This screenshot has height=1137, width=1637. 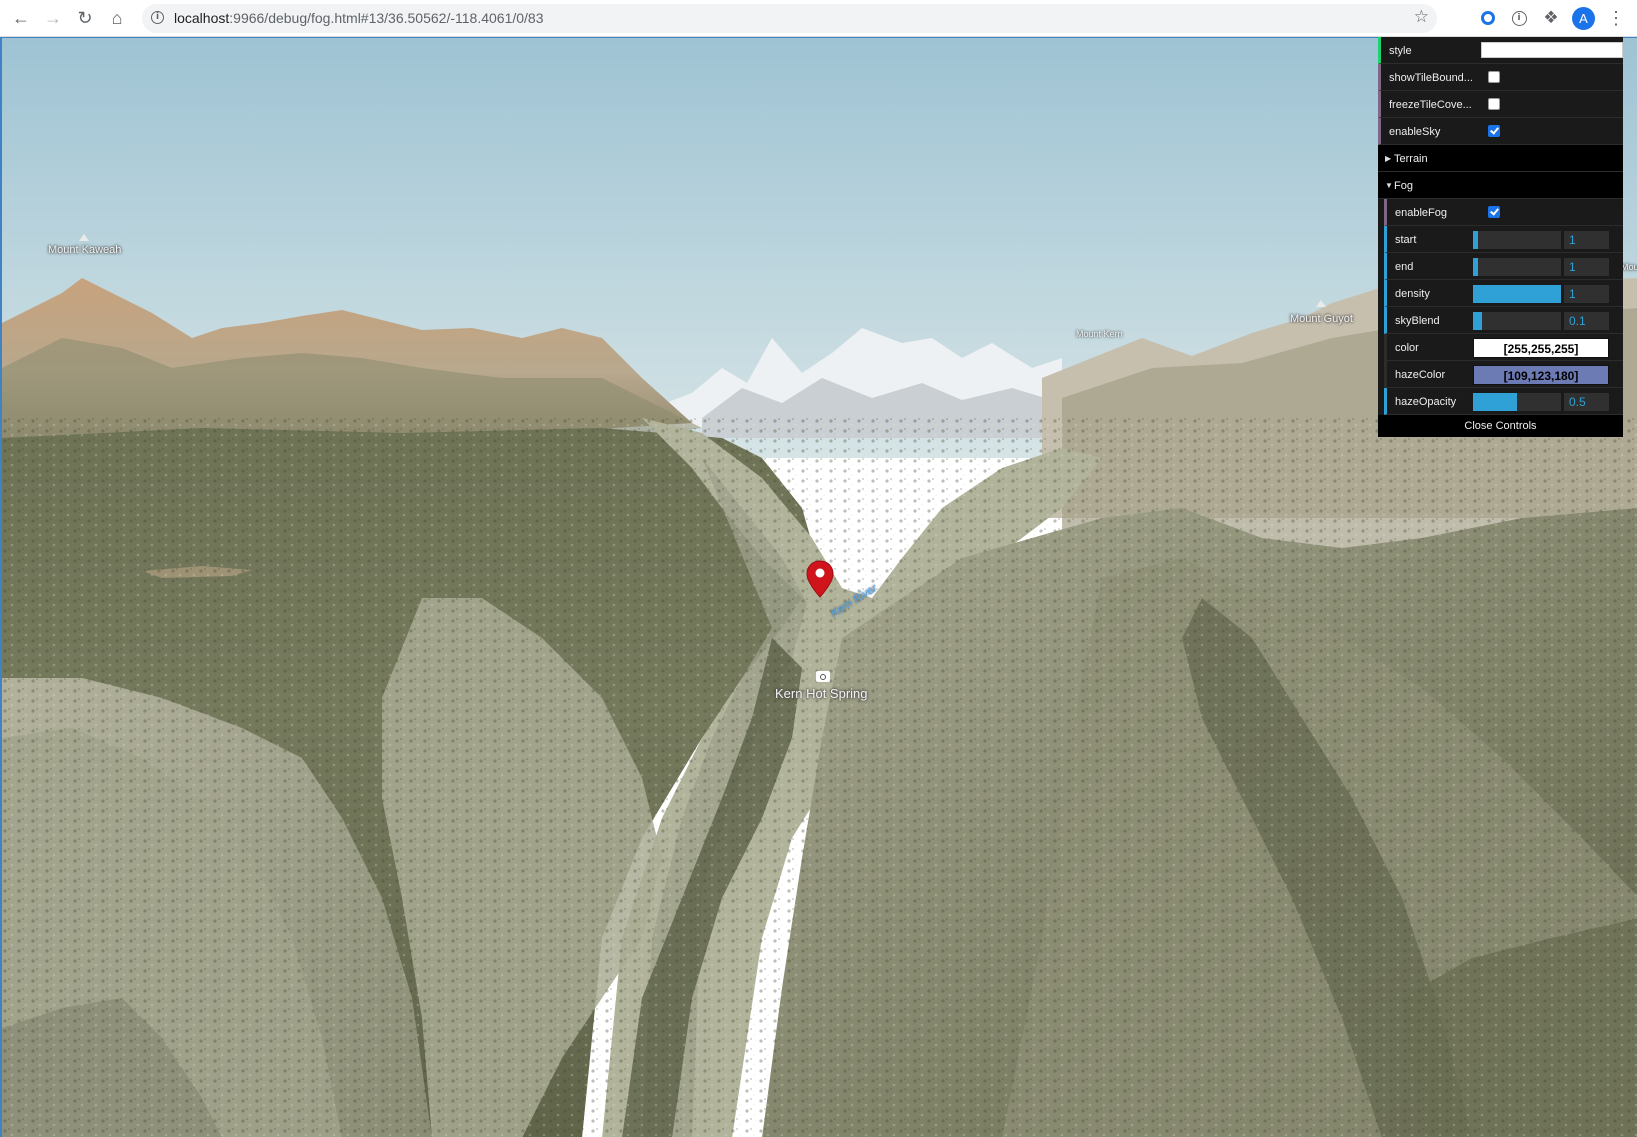 What do you see at coordinates (1583, 18) in the screenshot?
I see `avatar: A` at bounding box center [1583, 18].